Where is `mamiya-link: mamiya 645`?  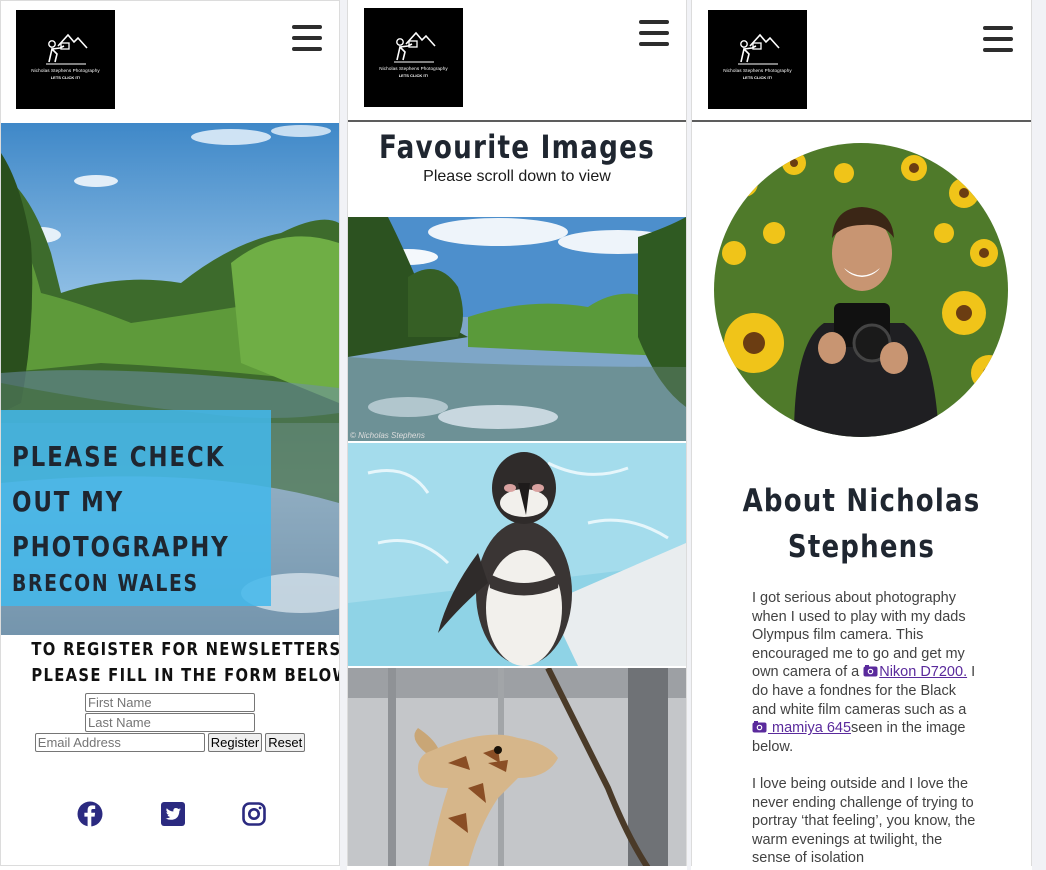
mamiya-link: mamiya 645 is located at coordinates (801, 728).